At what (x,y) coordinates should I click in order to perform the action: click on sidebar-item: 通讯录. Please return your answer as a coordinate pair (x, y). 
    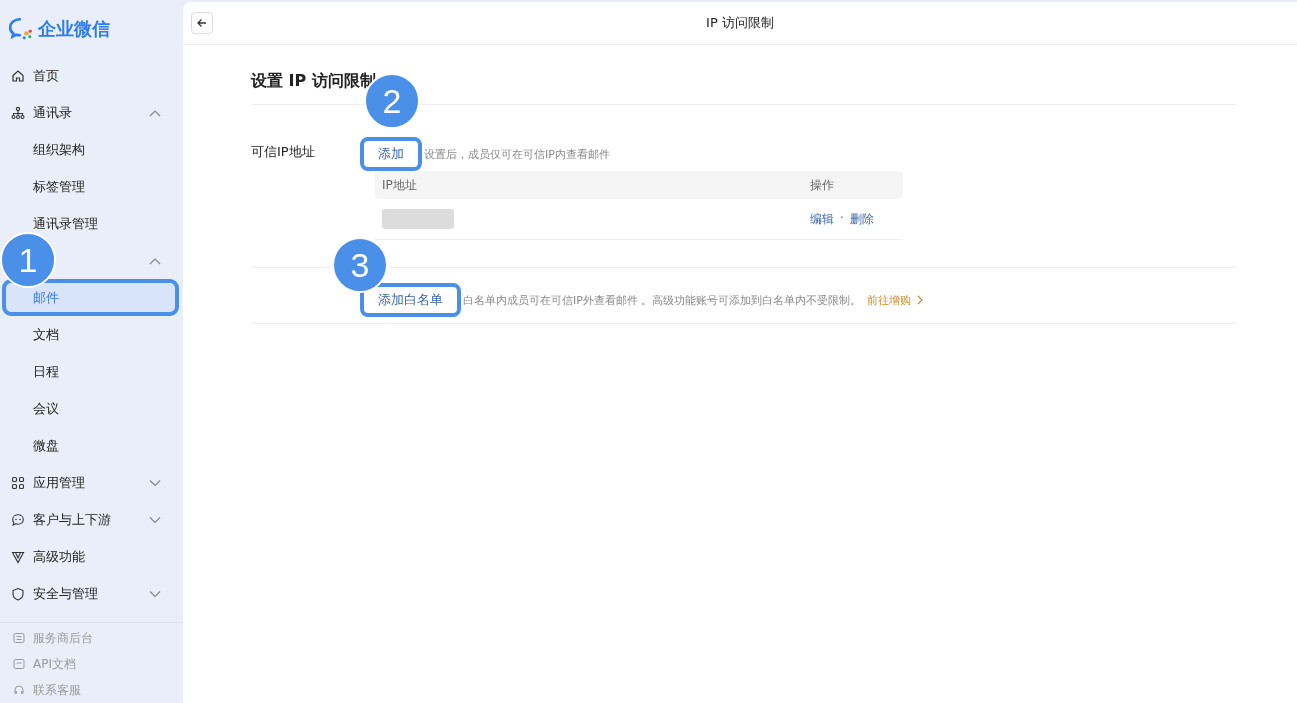
    Looking at the image, I should click on (91, 112).